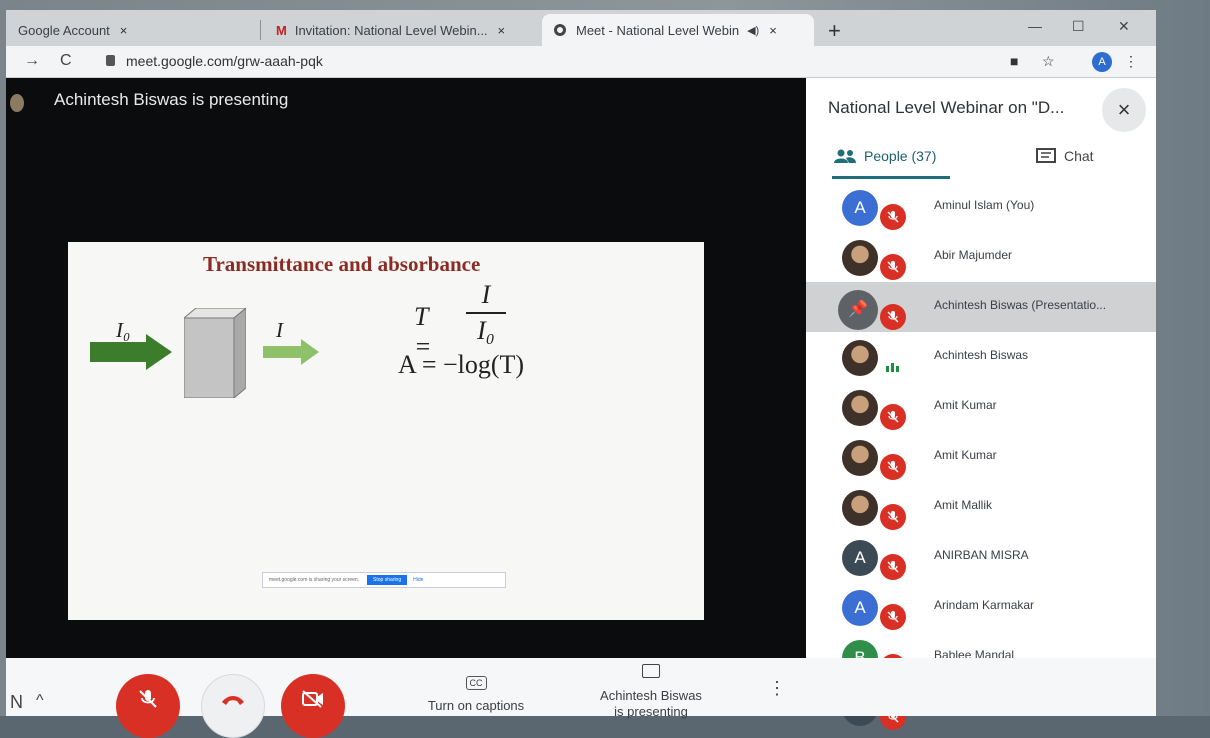 This screenshot has height=738, width=1210. I want to click on participant-row: Achintesh Biswas, so click(981, 357).